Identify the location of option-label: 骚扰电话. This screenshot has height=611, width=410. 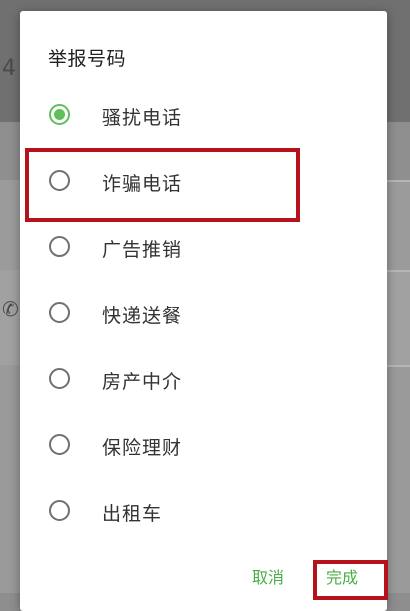
(142, 118).